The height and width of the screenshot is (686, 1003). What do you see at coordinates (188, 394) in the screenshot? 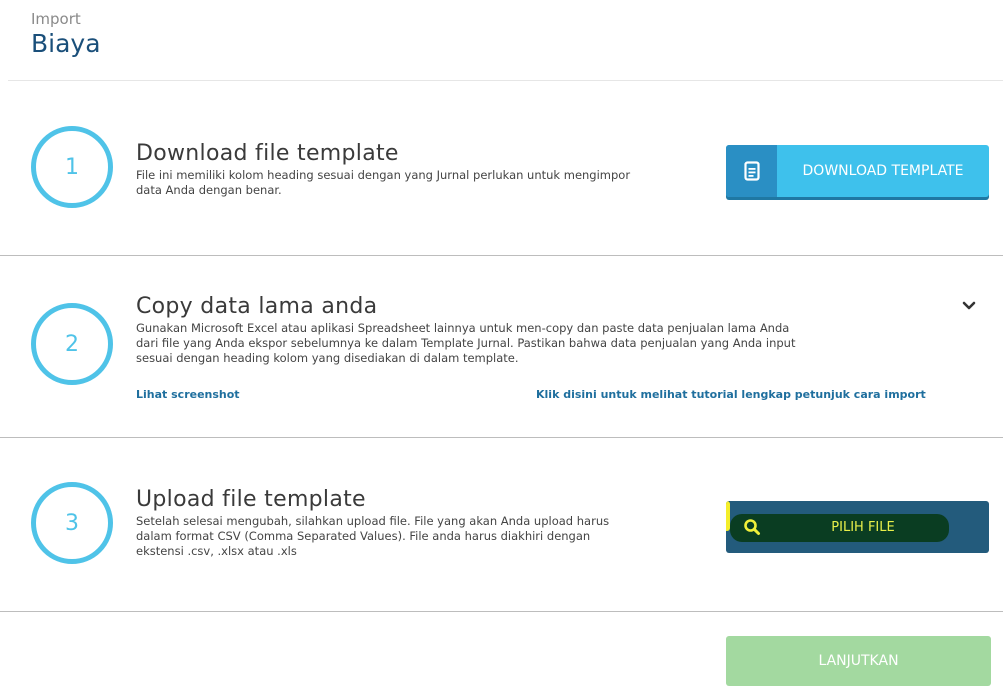
I see `screenshot-link: Lihat screenshot` at bounding box center [188, 394].